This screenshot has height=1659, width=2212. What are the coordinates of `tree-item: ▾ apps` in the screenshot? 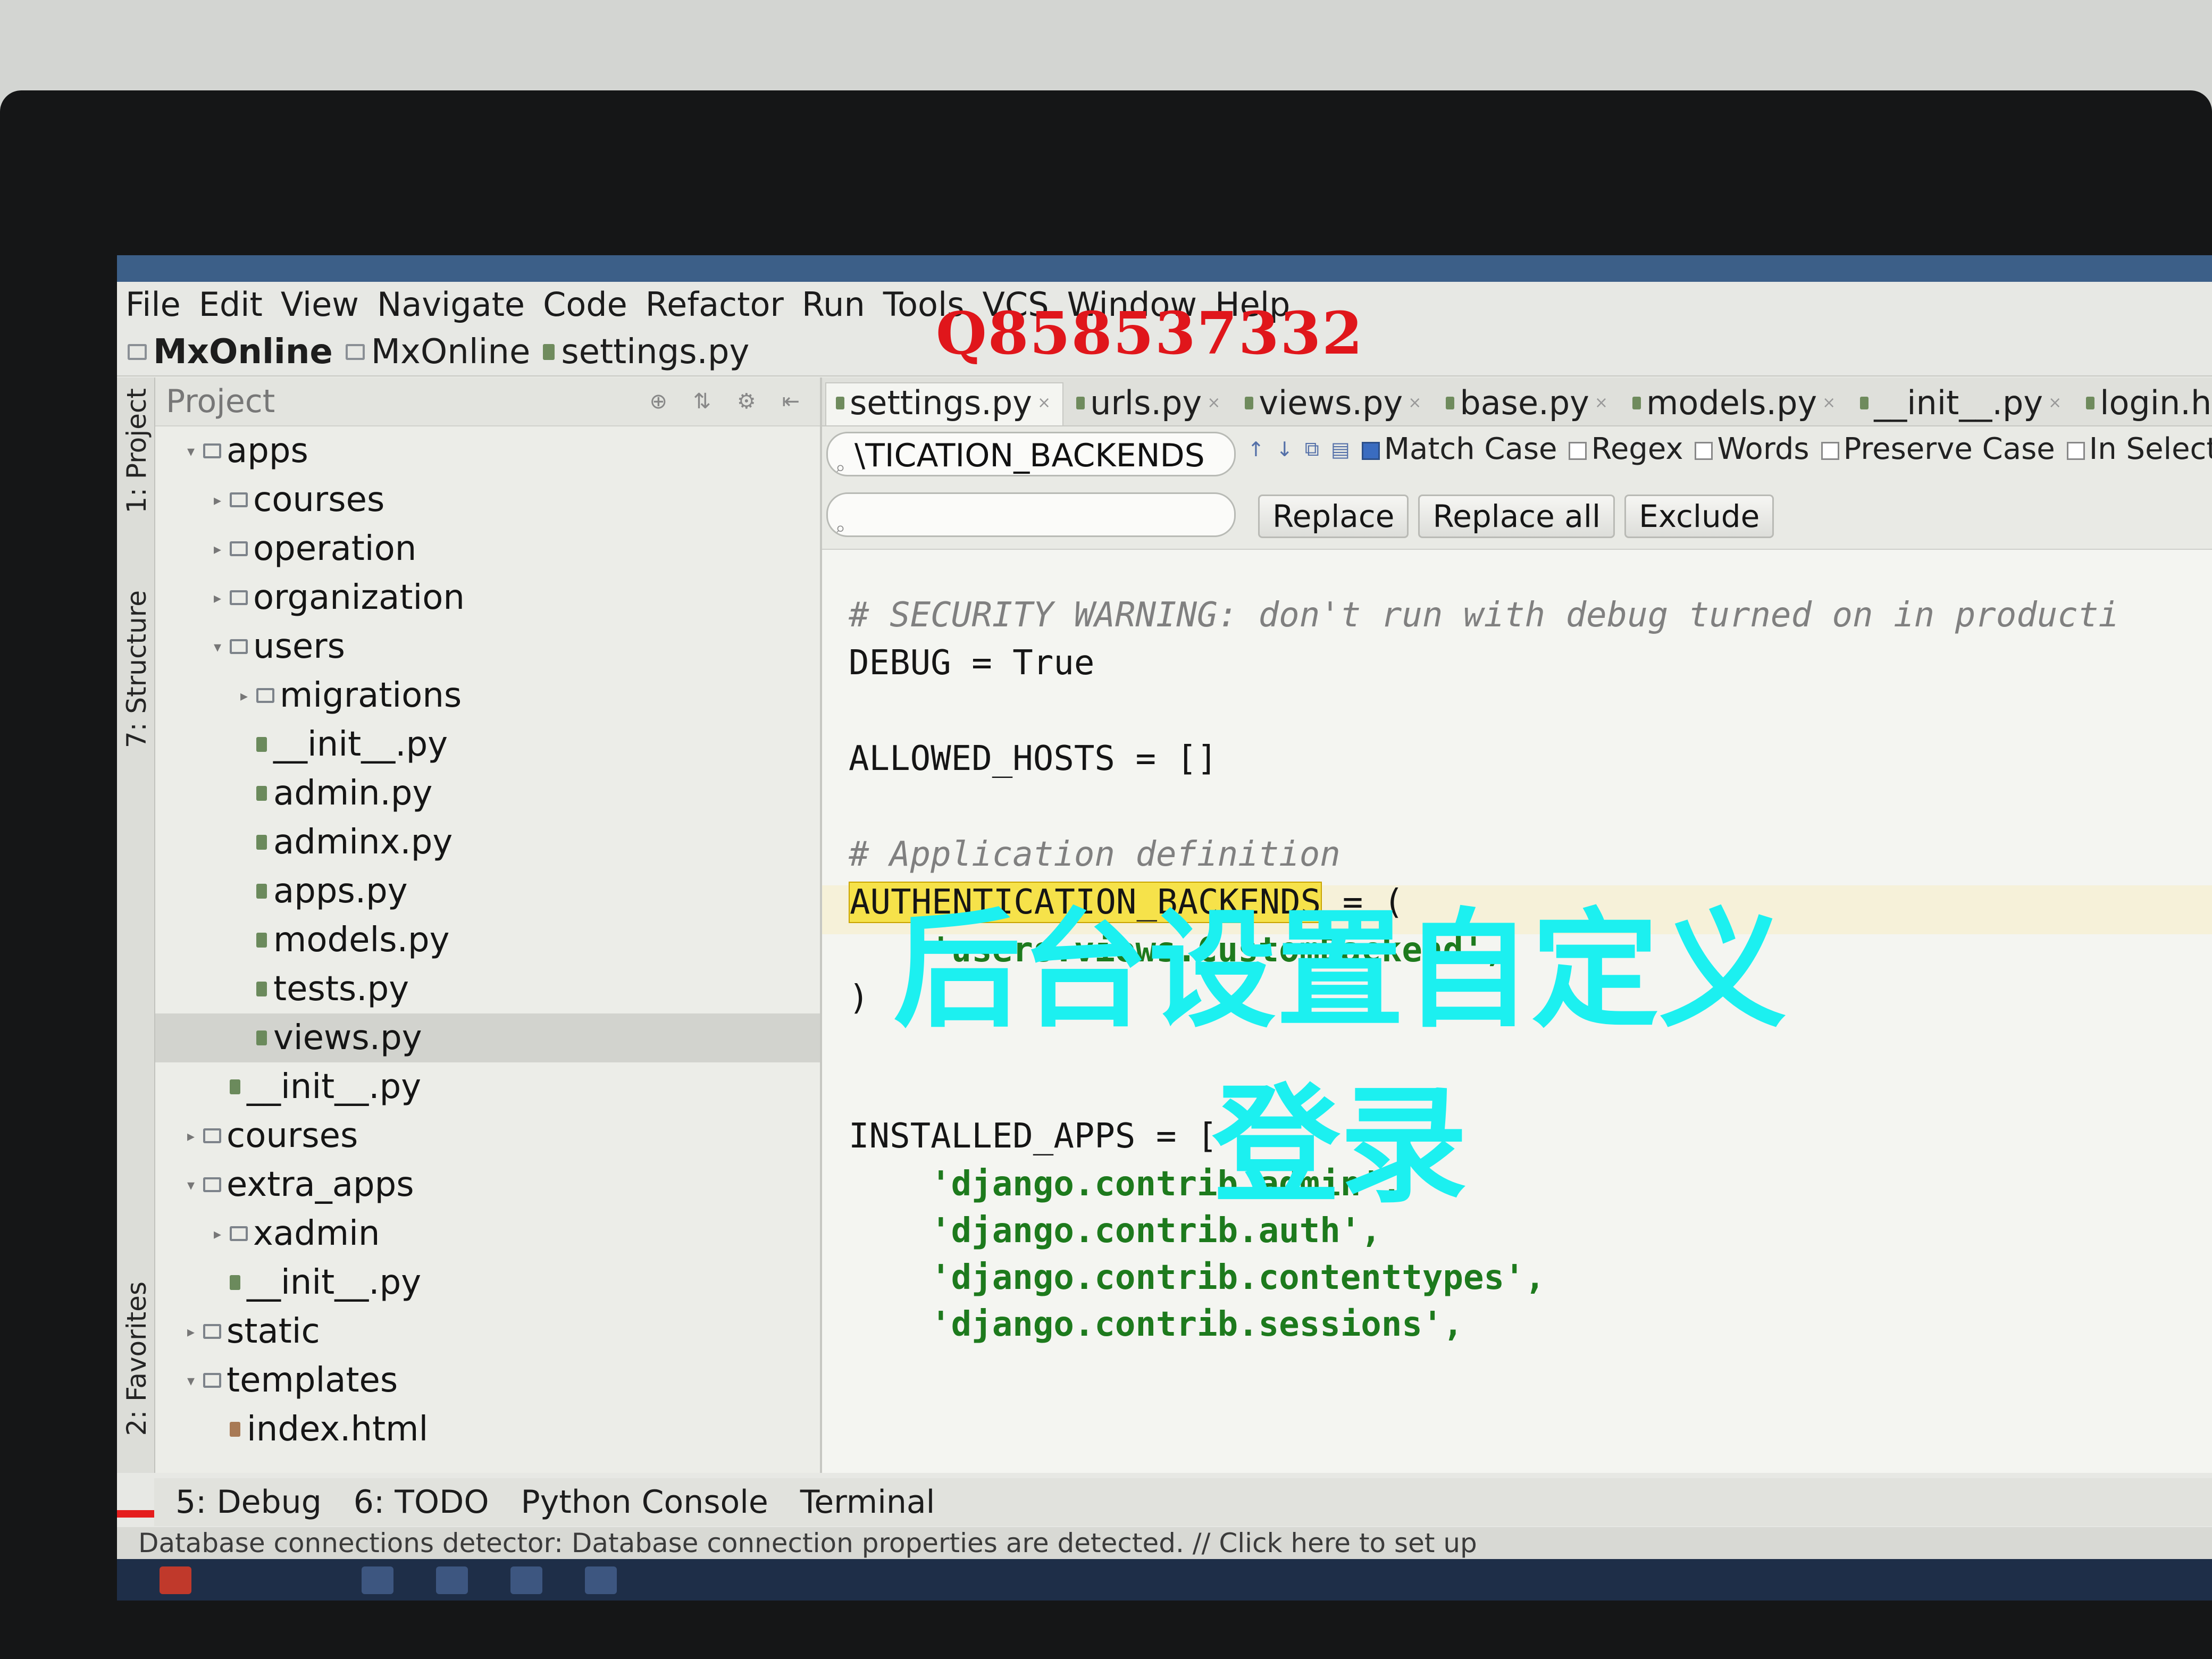 It's located at (487, 450).